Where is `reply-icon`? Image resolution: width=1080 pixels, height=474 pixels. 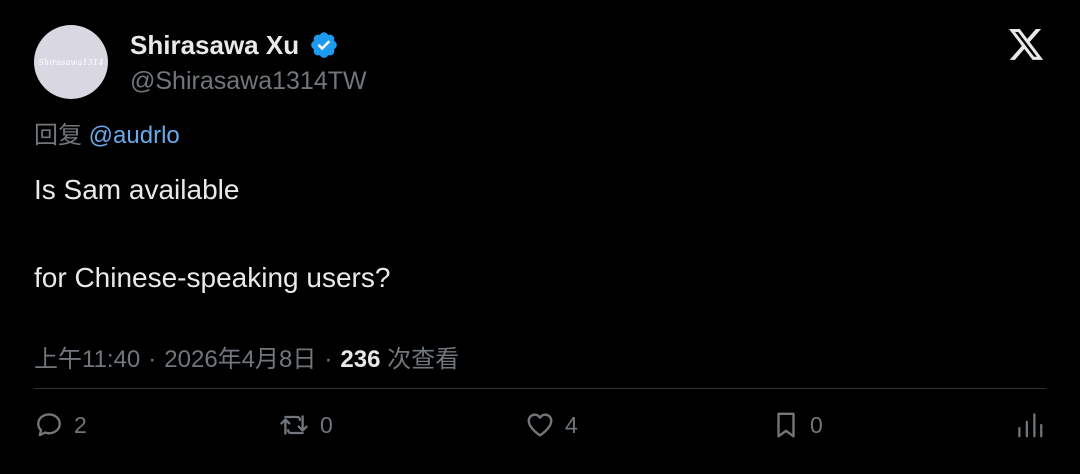 reply-icon is located at coordinates (49, 425).